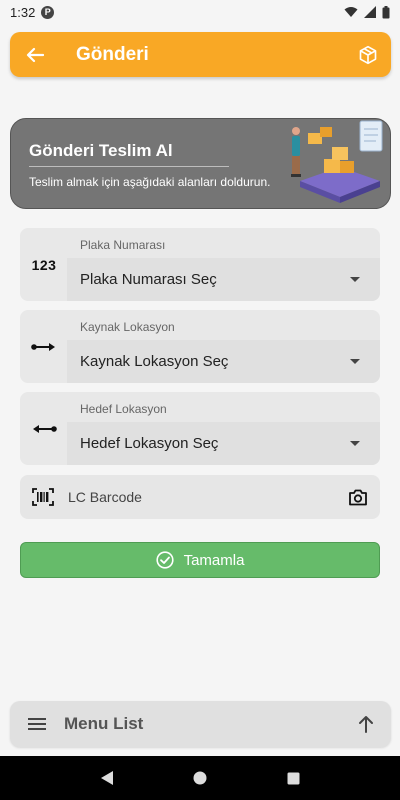 The image size is (400, 800). What do you see at coordinates (154, 361) in the screenshot?
I see `source-location-value: Kaynak Lokasyon Seç` at bounding box center [154, 361].